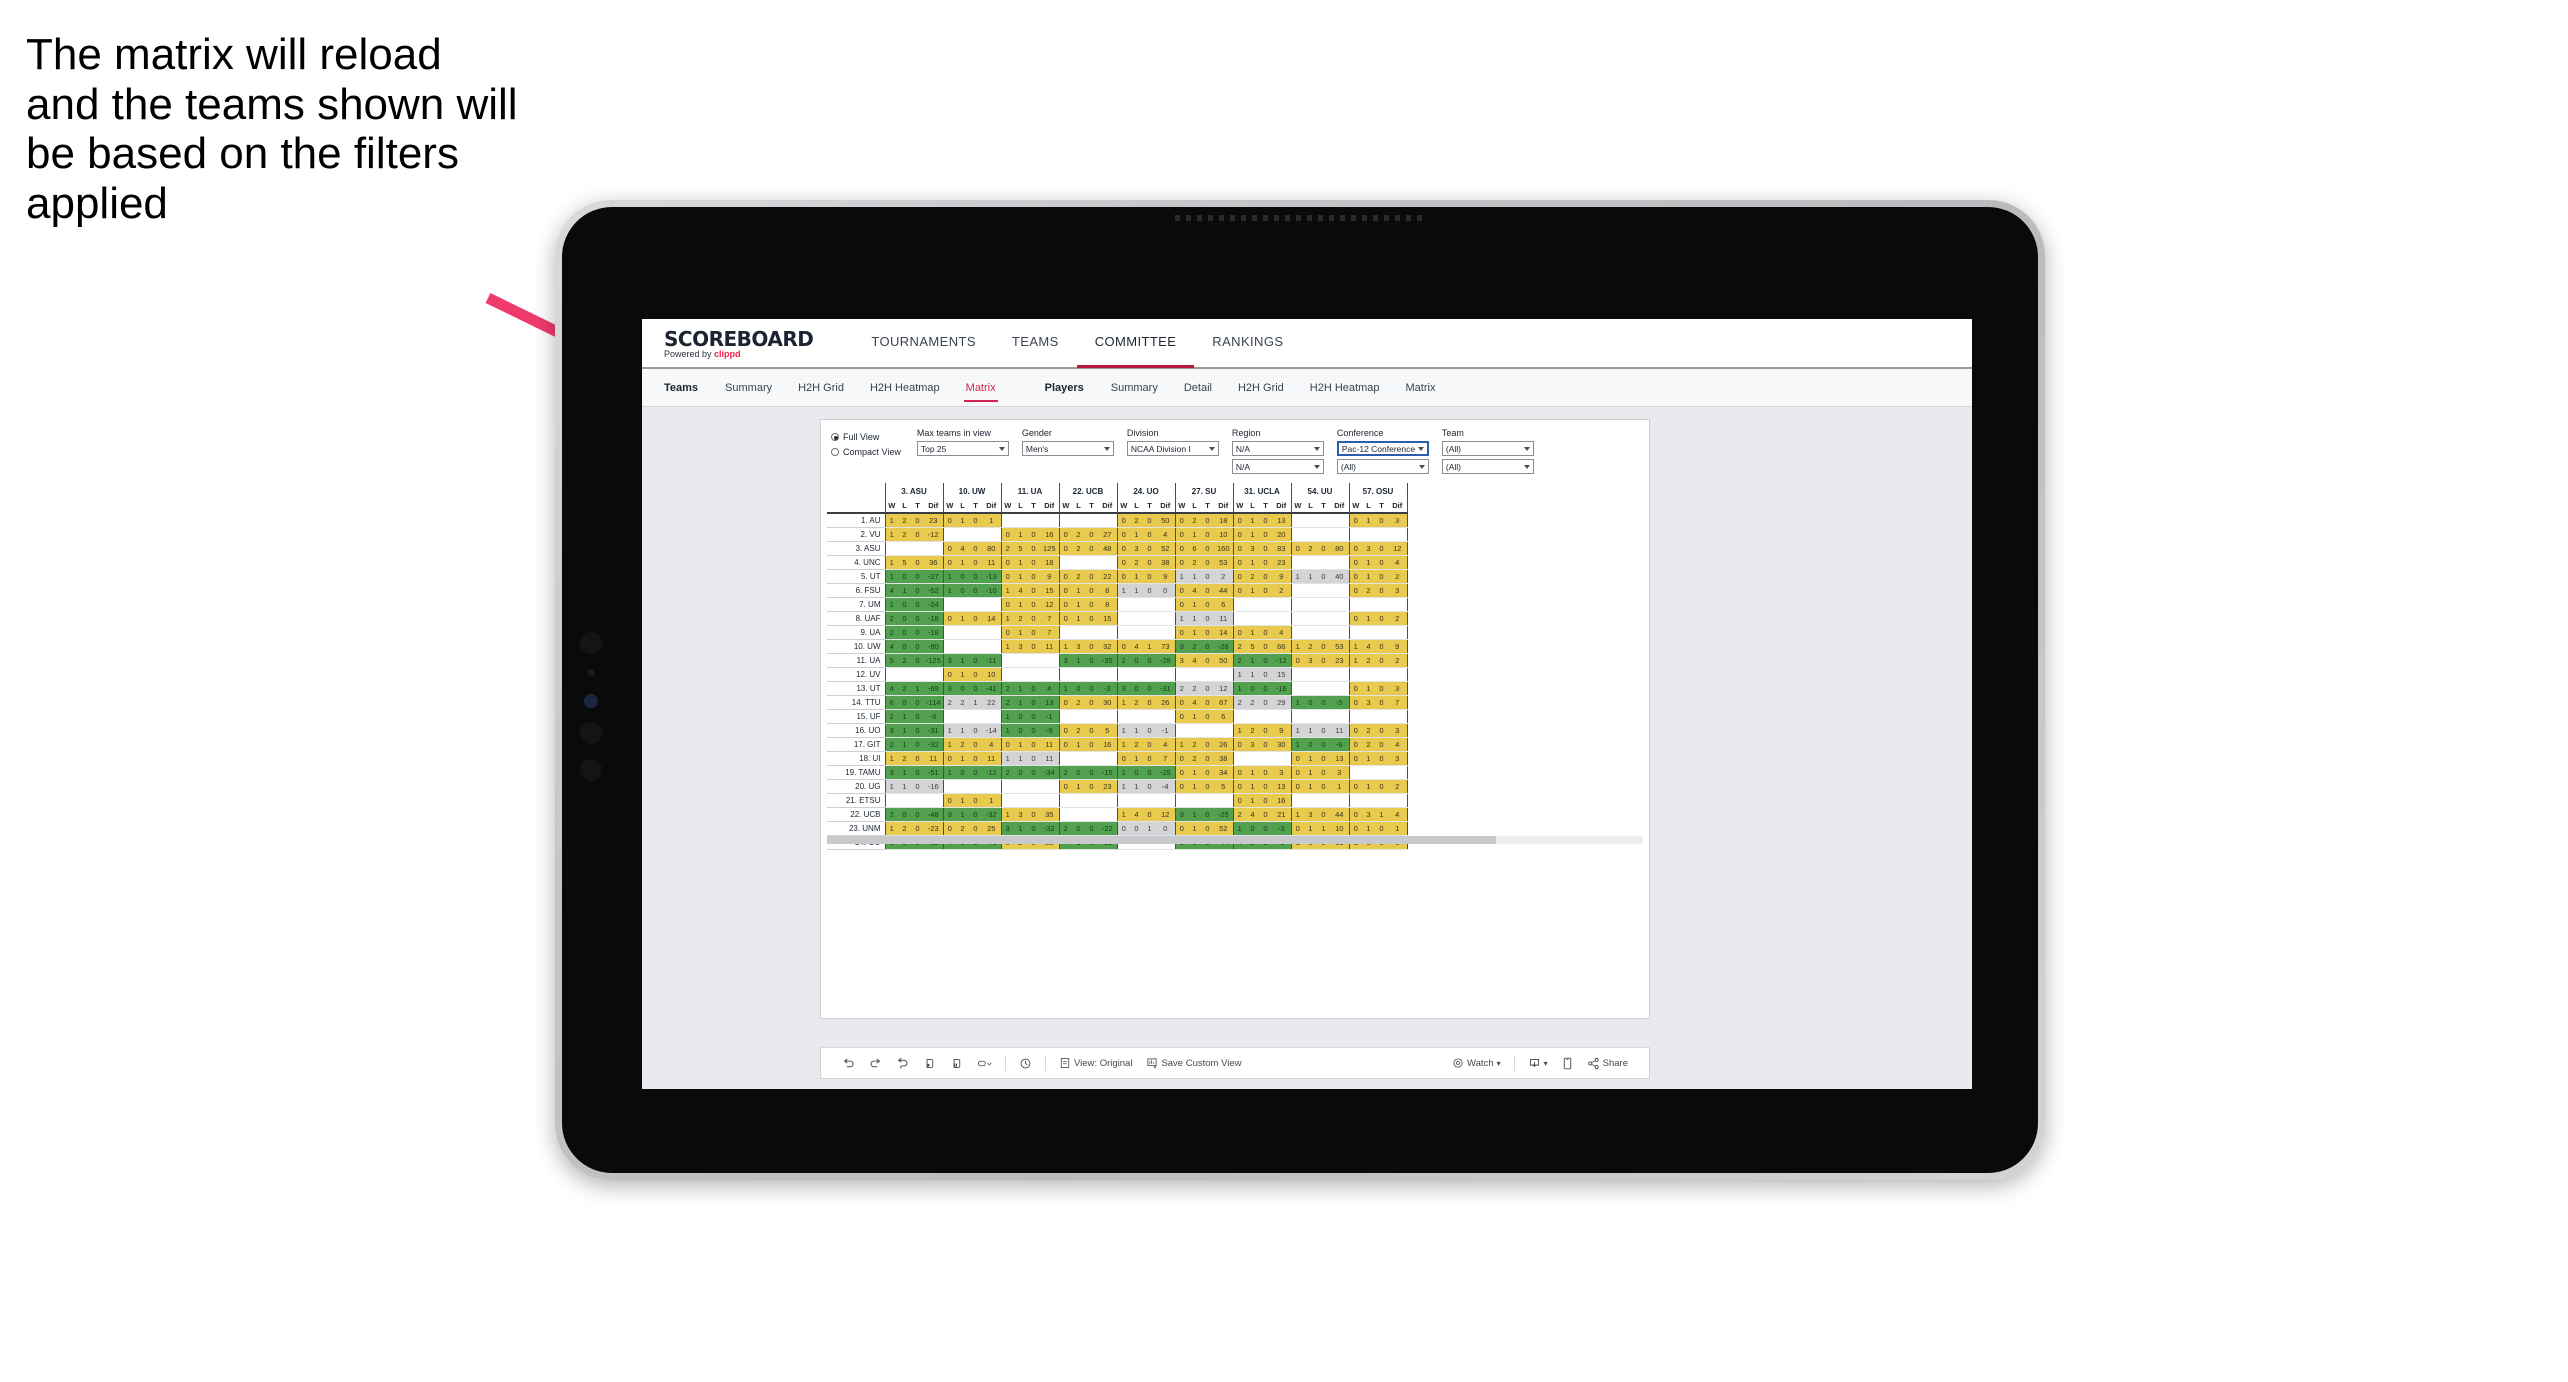 The image size is (2568, 1382). Describe the element at coordinates (1108, 772) in the screenshot. I see `matrix-cell: -15` at that location.